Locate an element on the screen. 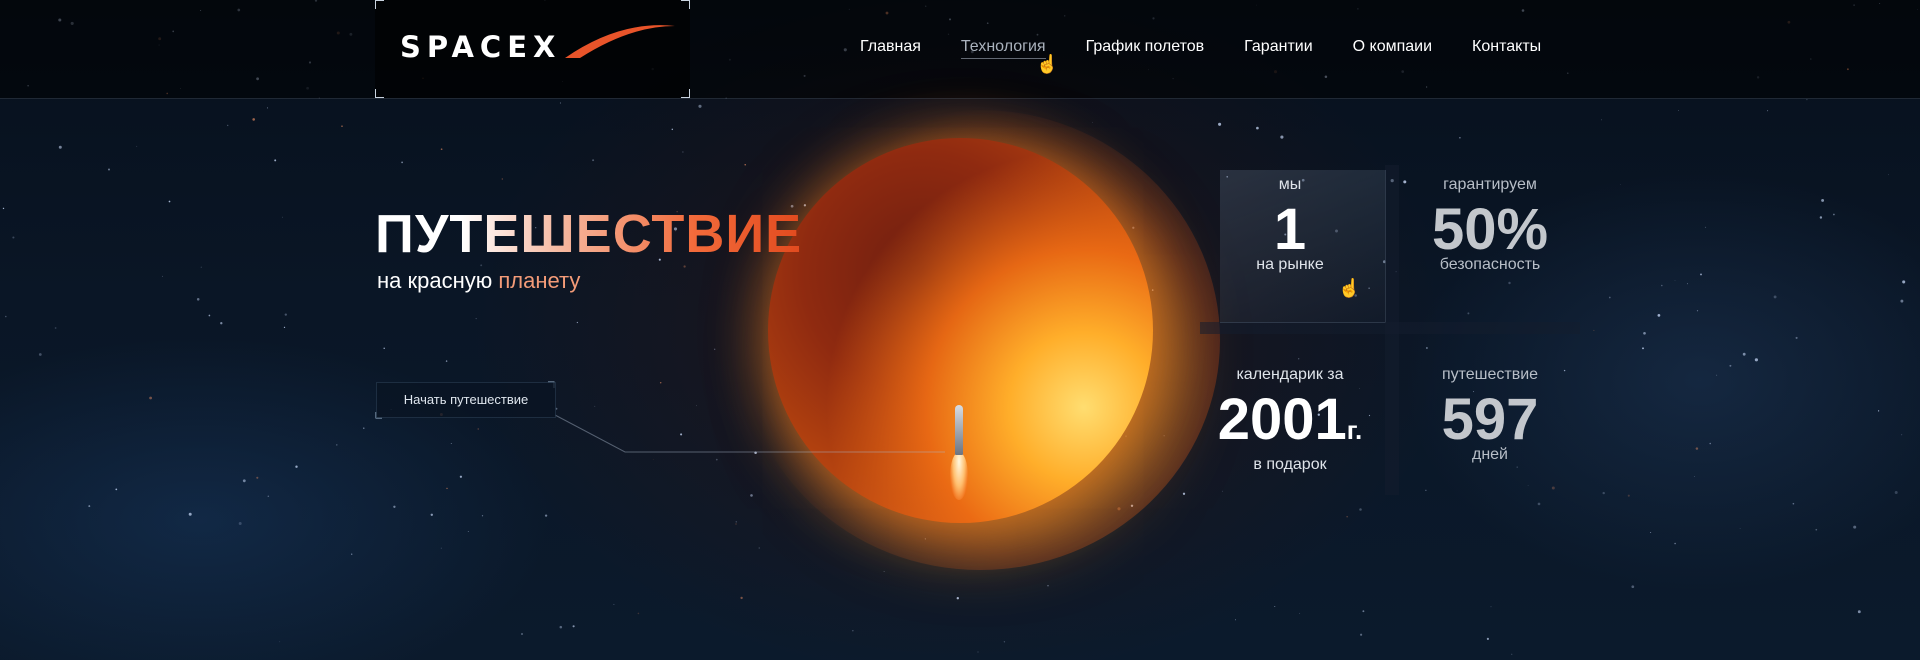  stat-value: 1 is located at coordinates (1290, 229).